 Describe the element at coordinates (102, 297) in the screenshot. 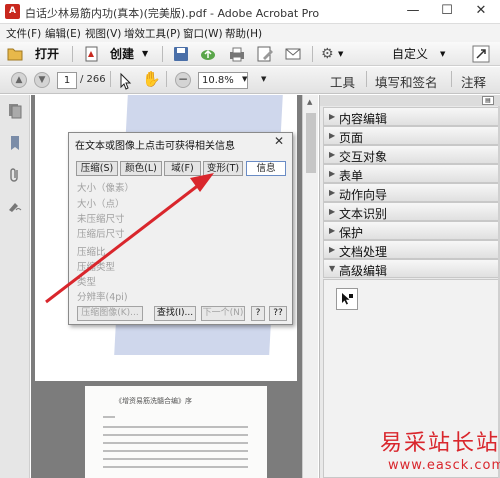

I see `field-resolution: 分辨率(4pi)` at that location.